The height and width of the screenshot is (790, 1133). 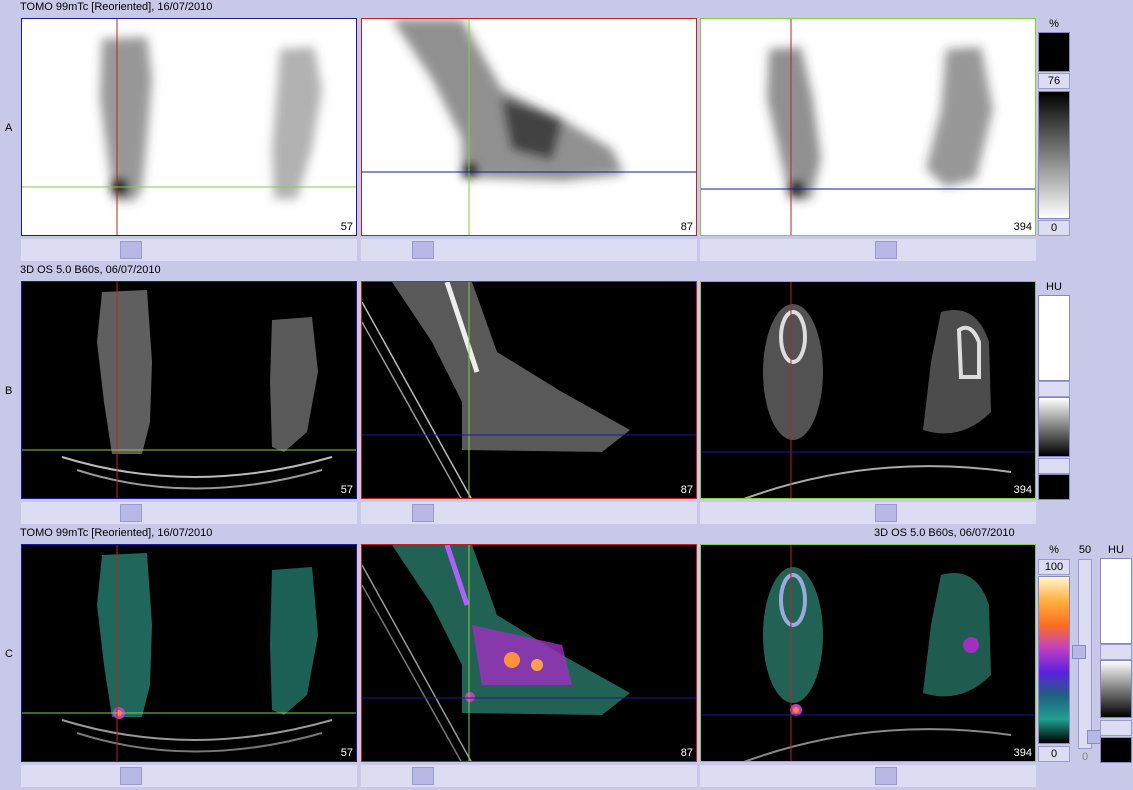 What do you see at coordinates (868, 250) in the screenshot?
I see `row-a-scrollbar-axial` at bounding box center [868, 250].